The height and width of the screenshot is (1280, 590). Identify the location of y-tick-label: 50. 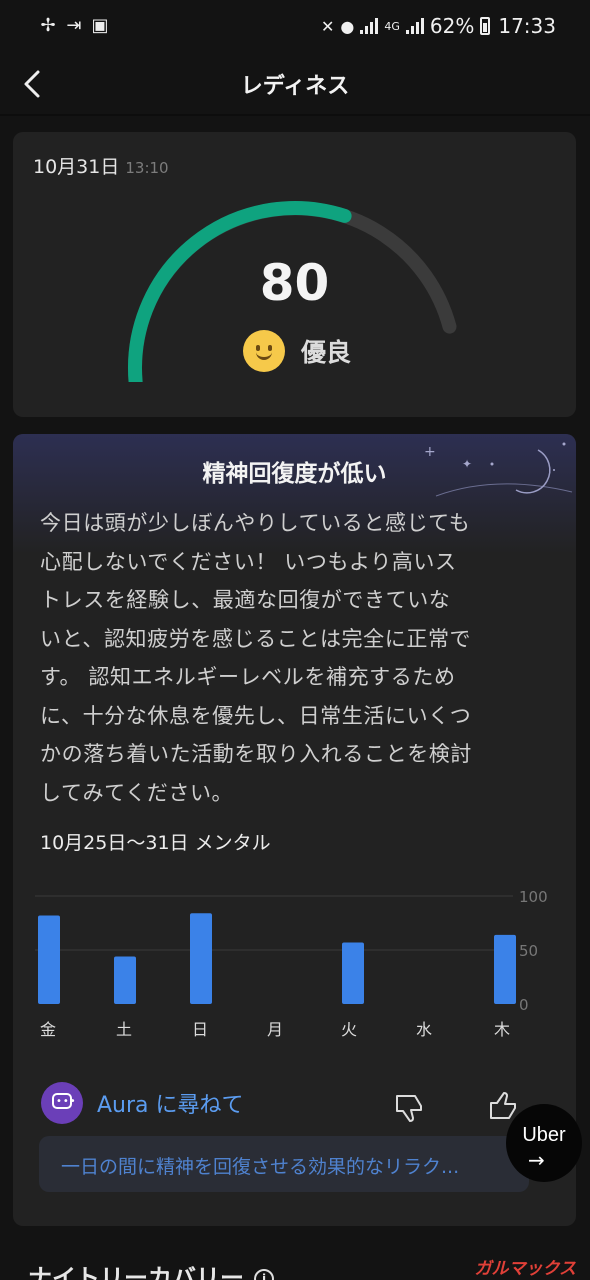
(528, 951).